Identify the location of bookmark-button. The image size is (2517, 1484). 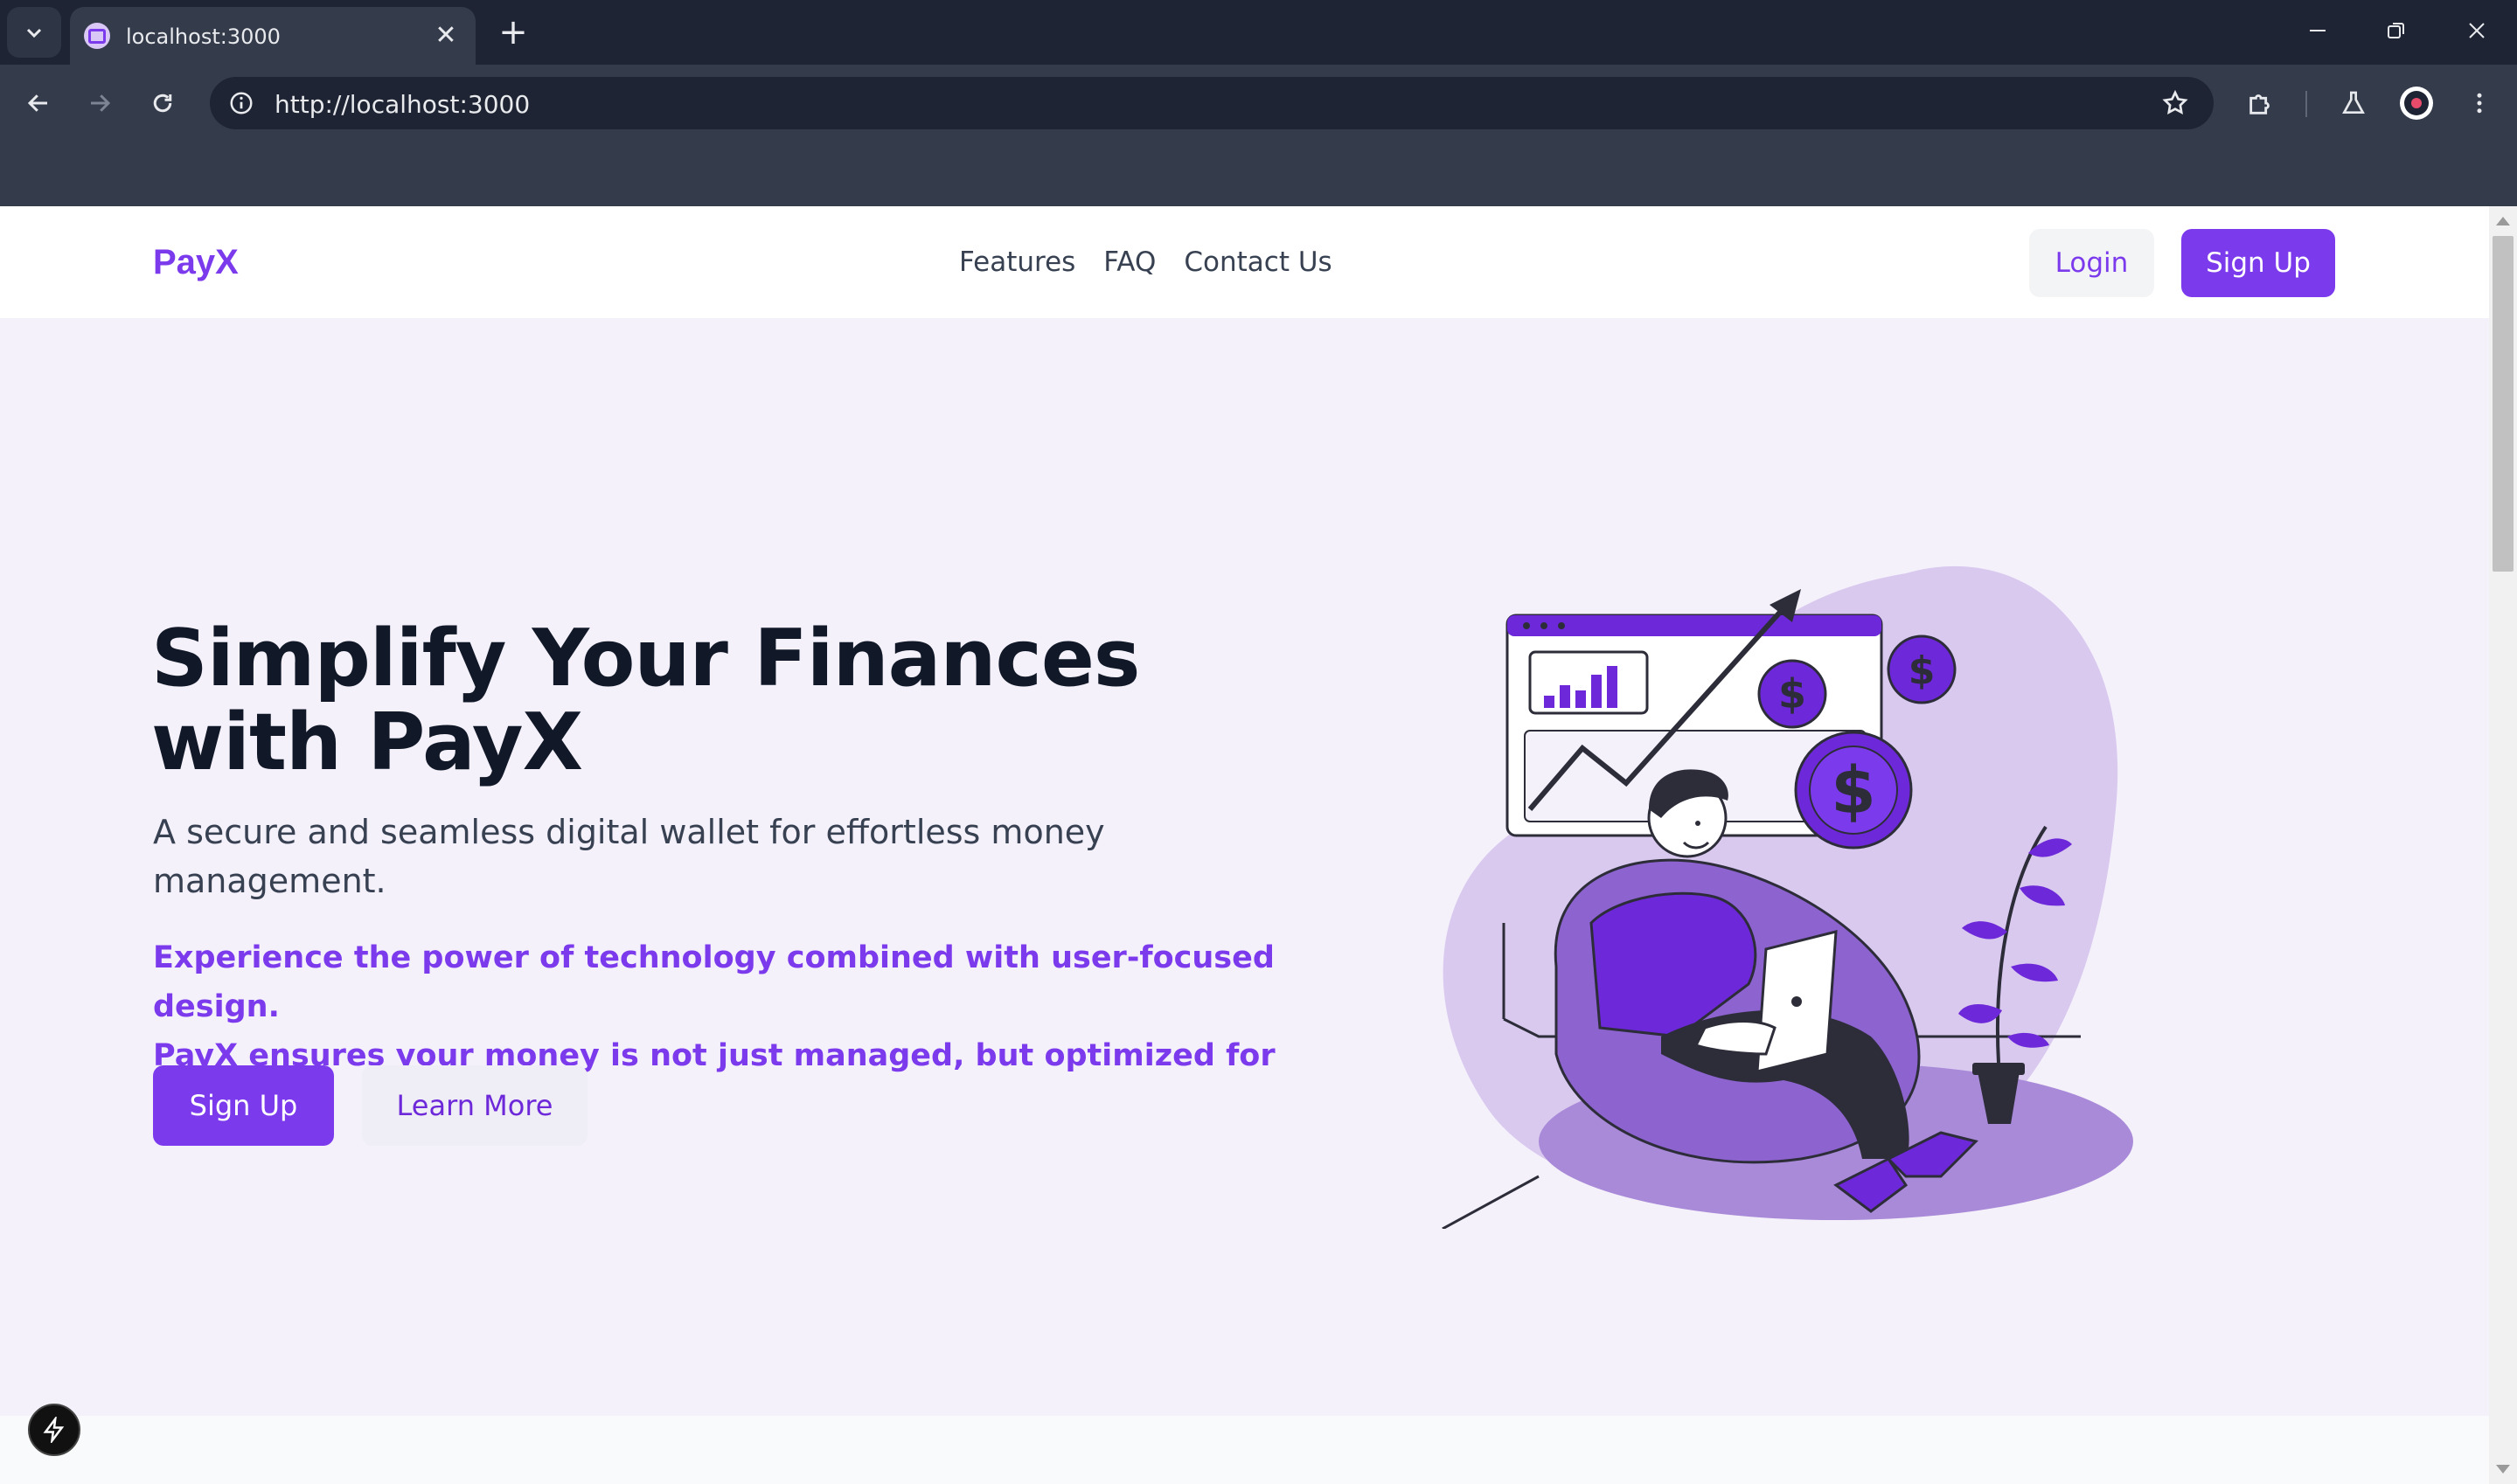
(2175, 103).